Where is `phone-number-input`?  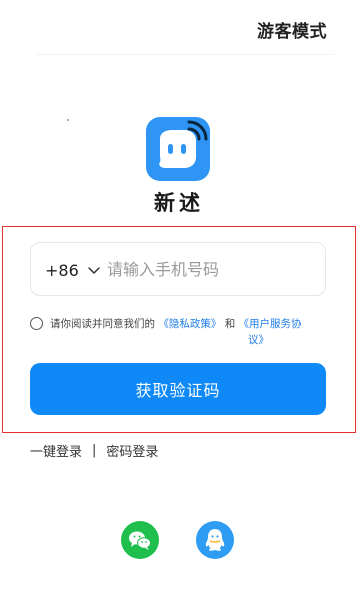 phone-number-input is located at coordinates (212, 269).